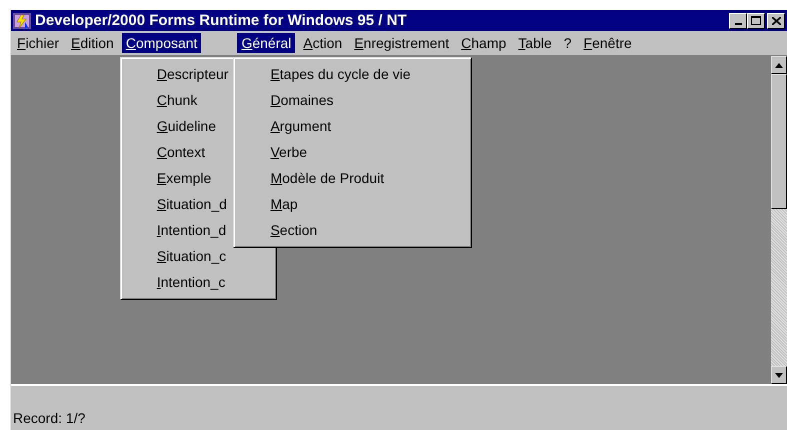 Image resolution: width=787 pixels, height=430 pixels. What do you see at coordinates (192, 100) in the screenshot?
I see `menu-option: Chunk` at bounding box center [192, 100].